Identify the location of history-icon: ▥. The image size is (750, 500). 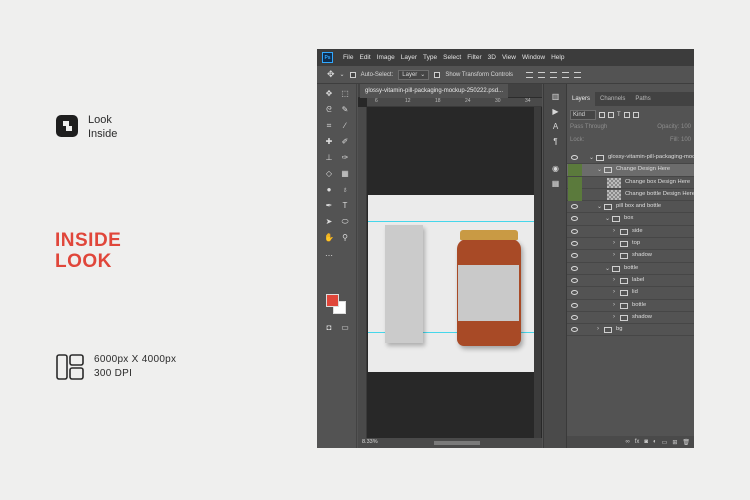
(555, 97).